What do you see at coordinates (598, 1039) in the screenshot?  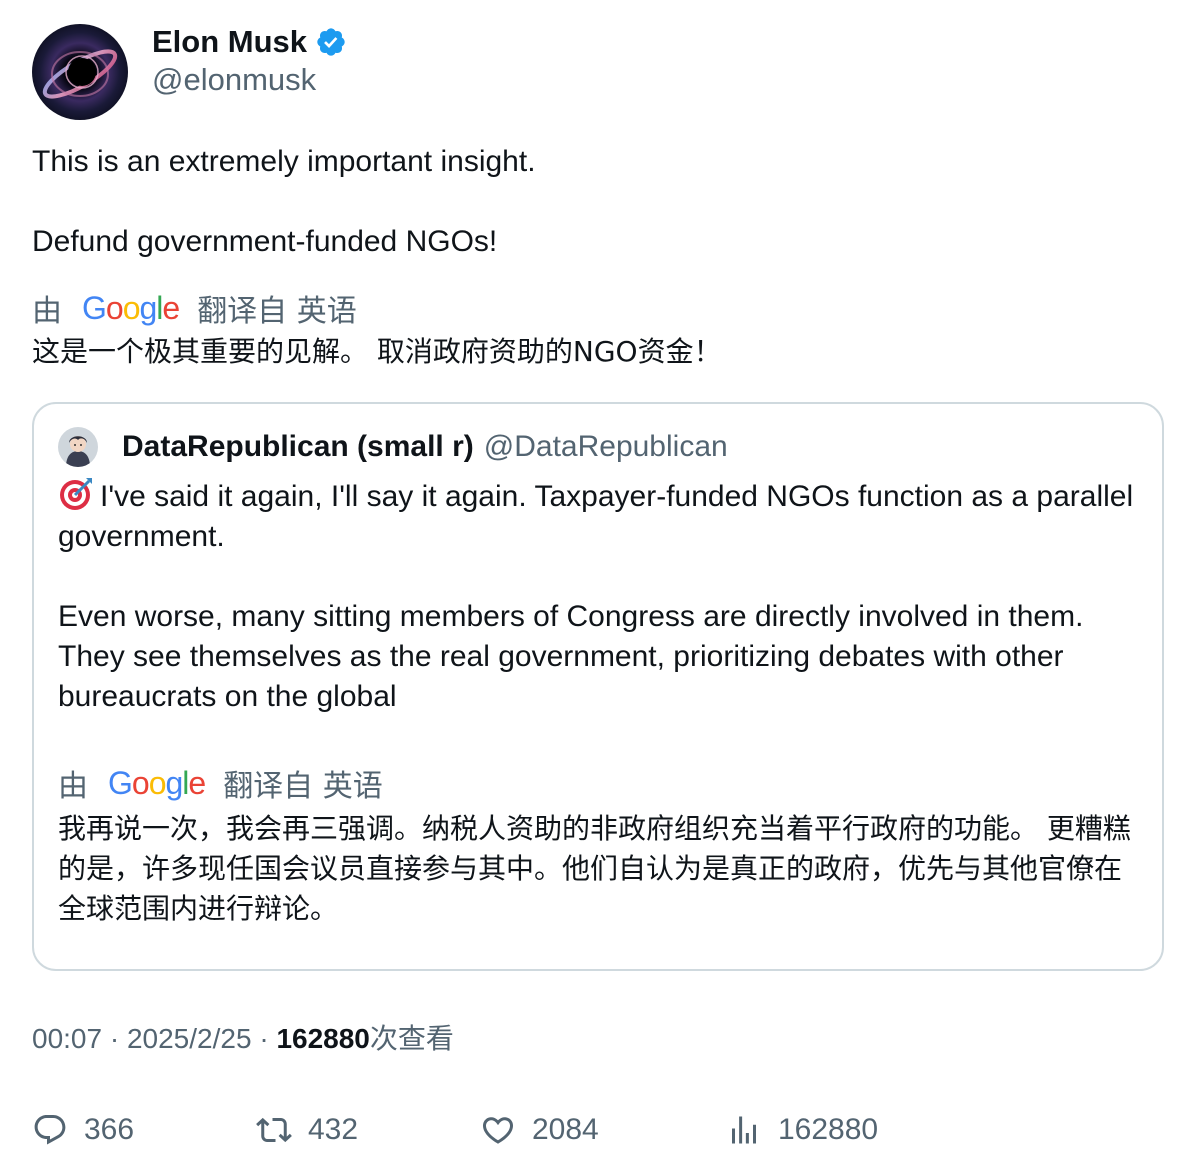 I see `tweet-meta: 00:07 · 2025/2/25 · 162880次查看` at bounding box center [598, 1039].